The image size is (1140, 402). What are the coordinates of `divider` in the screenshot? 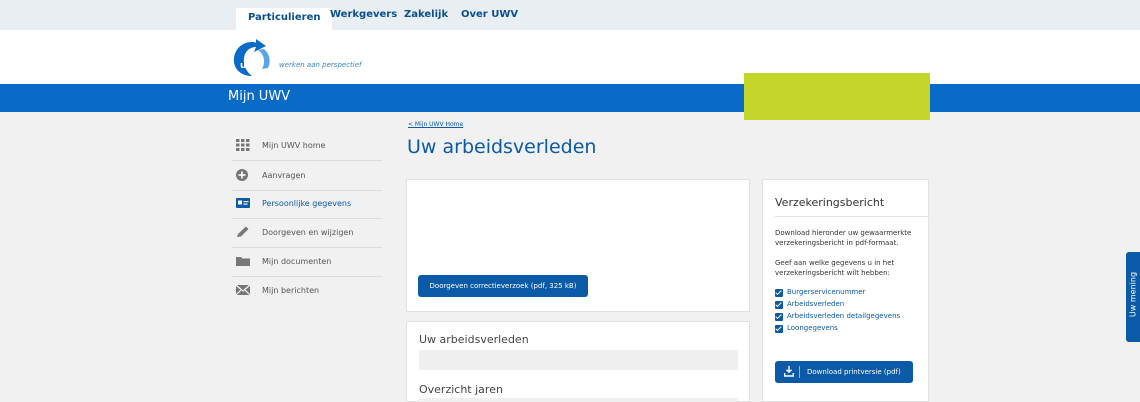 It's located at (852, 216).